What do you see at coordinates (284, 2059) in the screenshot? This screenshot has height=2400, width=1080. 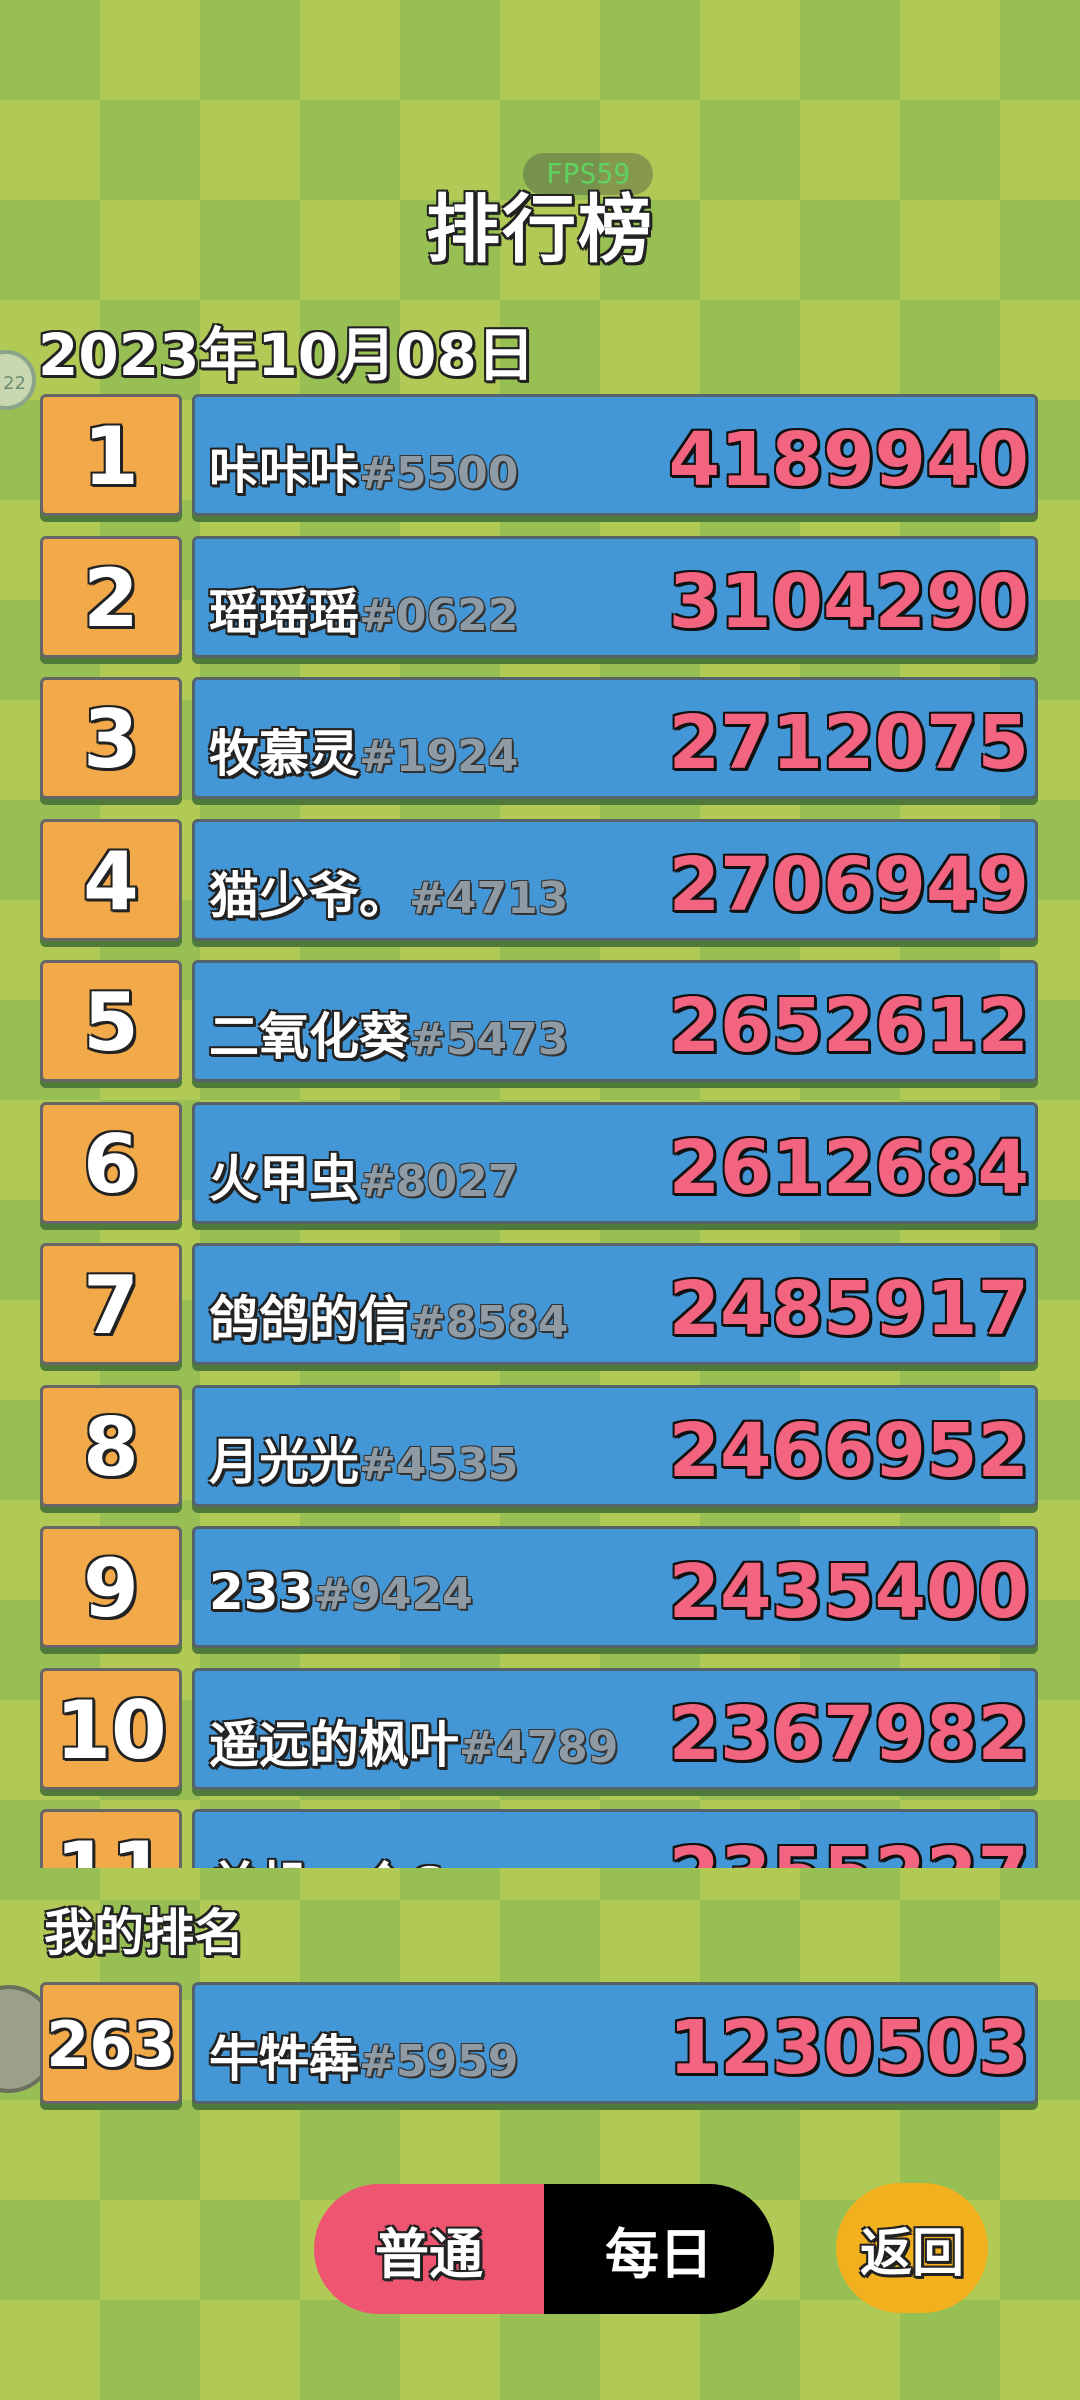 I see `player-name: 牛牪犇` at bounding box center [284, 2059].